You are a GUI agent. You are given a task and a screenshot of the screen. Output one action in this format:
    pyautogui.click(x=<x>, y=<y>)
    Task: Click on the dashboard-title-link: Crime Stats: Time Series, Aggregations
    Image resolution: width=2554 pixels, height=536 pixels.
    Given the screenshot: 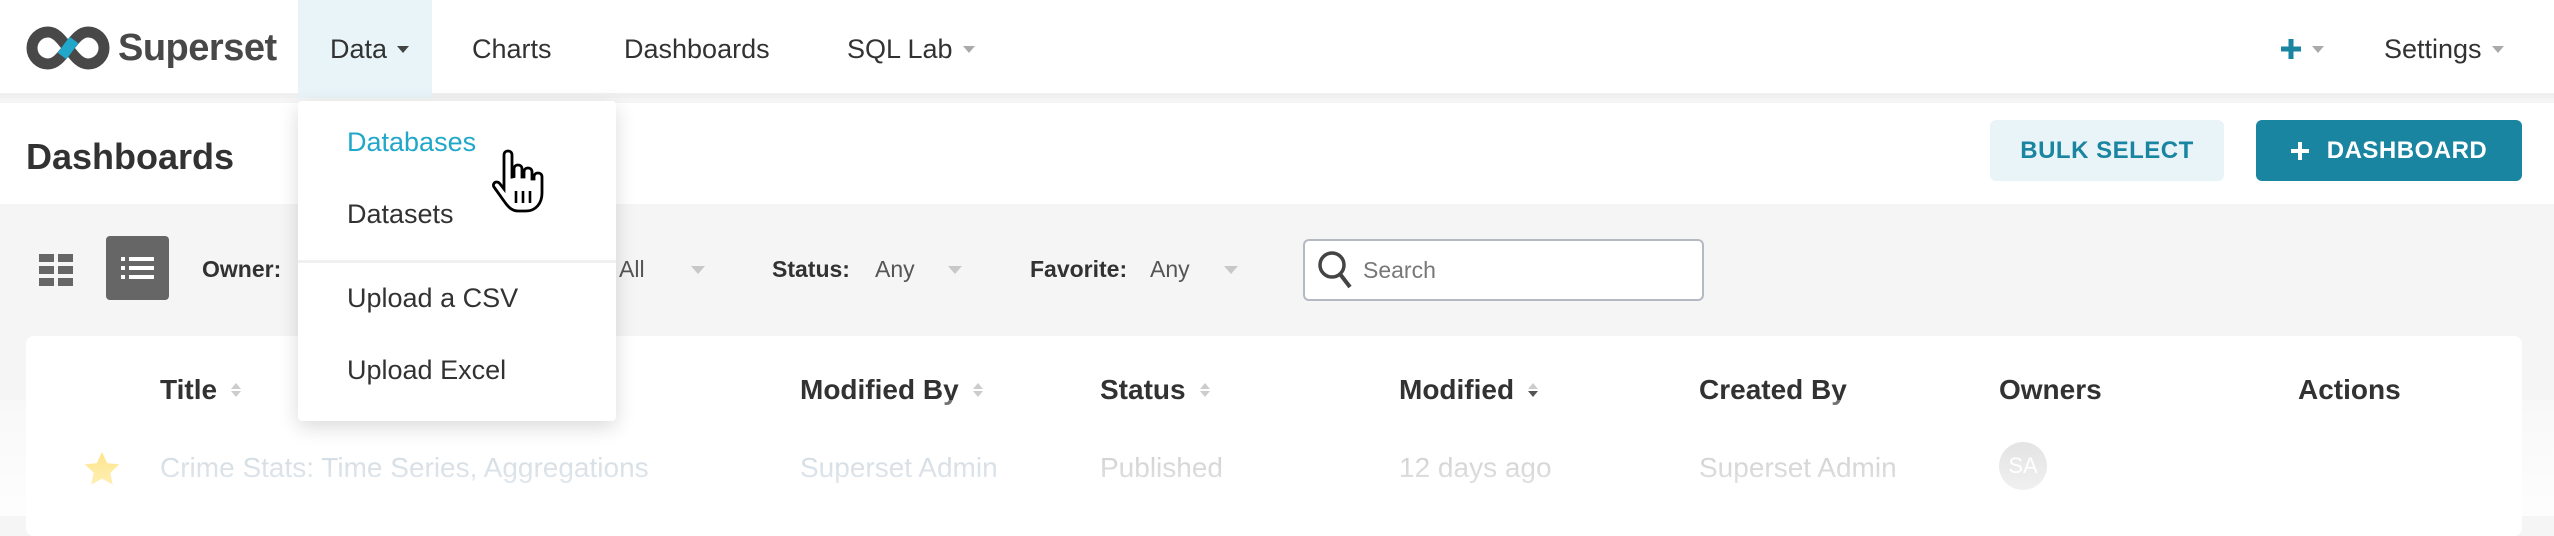 What is the action you would take?
    pyautogui.click(x=404, y=468)
    